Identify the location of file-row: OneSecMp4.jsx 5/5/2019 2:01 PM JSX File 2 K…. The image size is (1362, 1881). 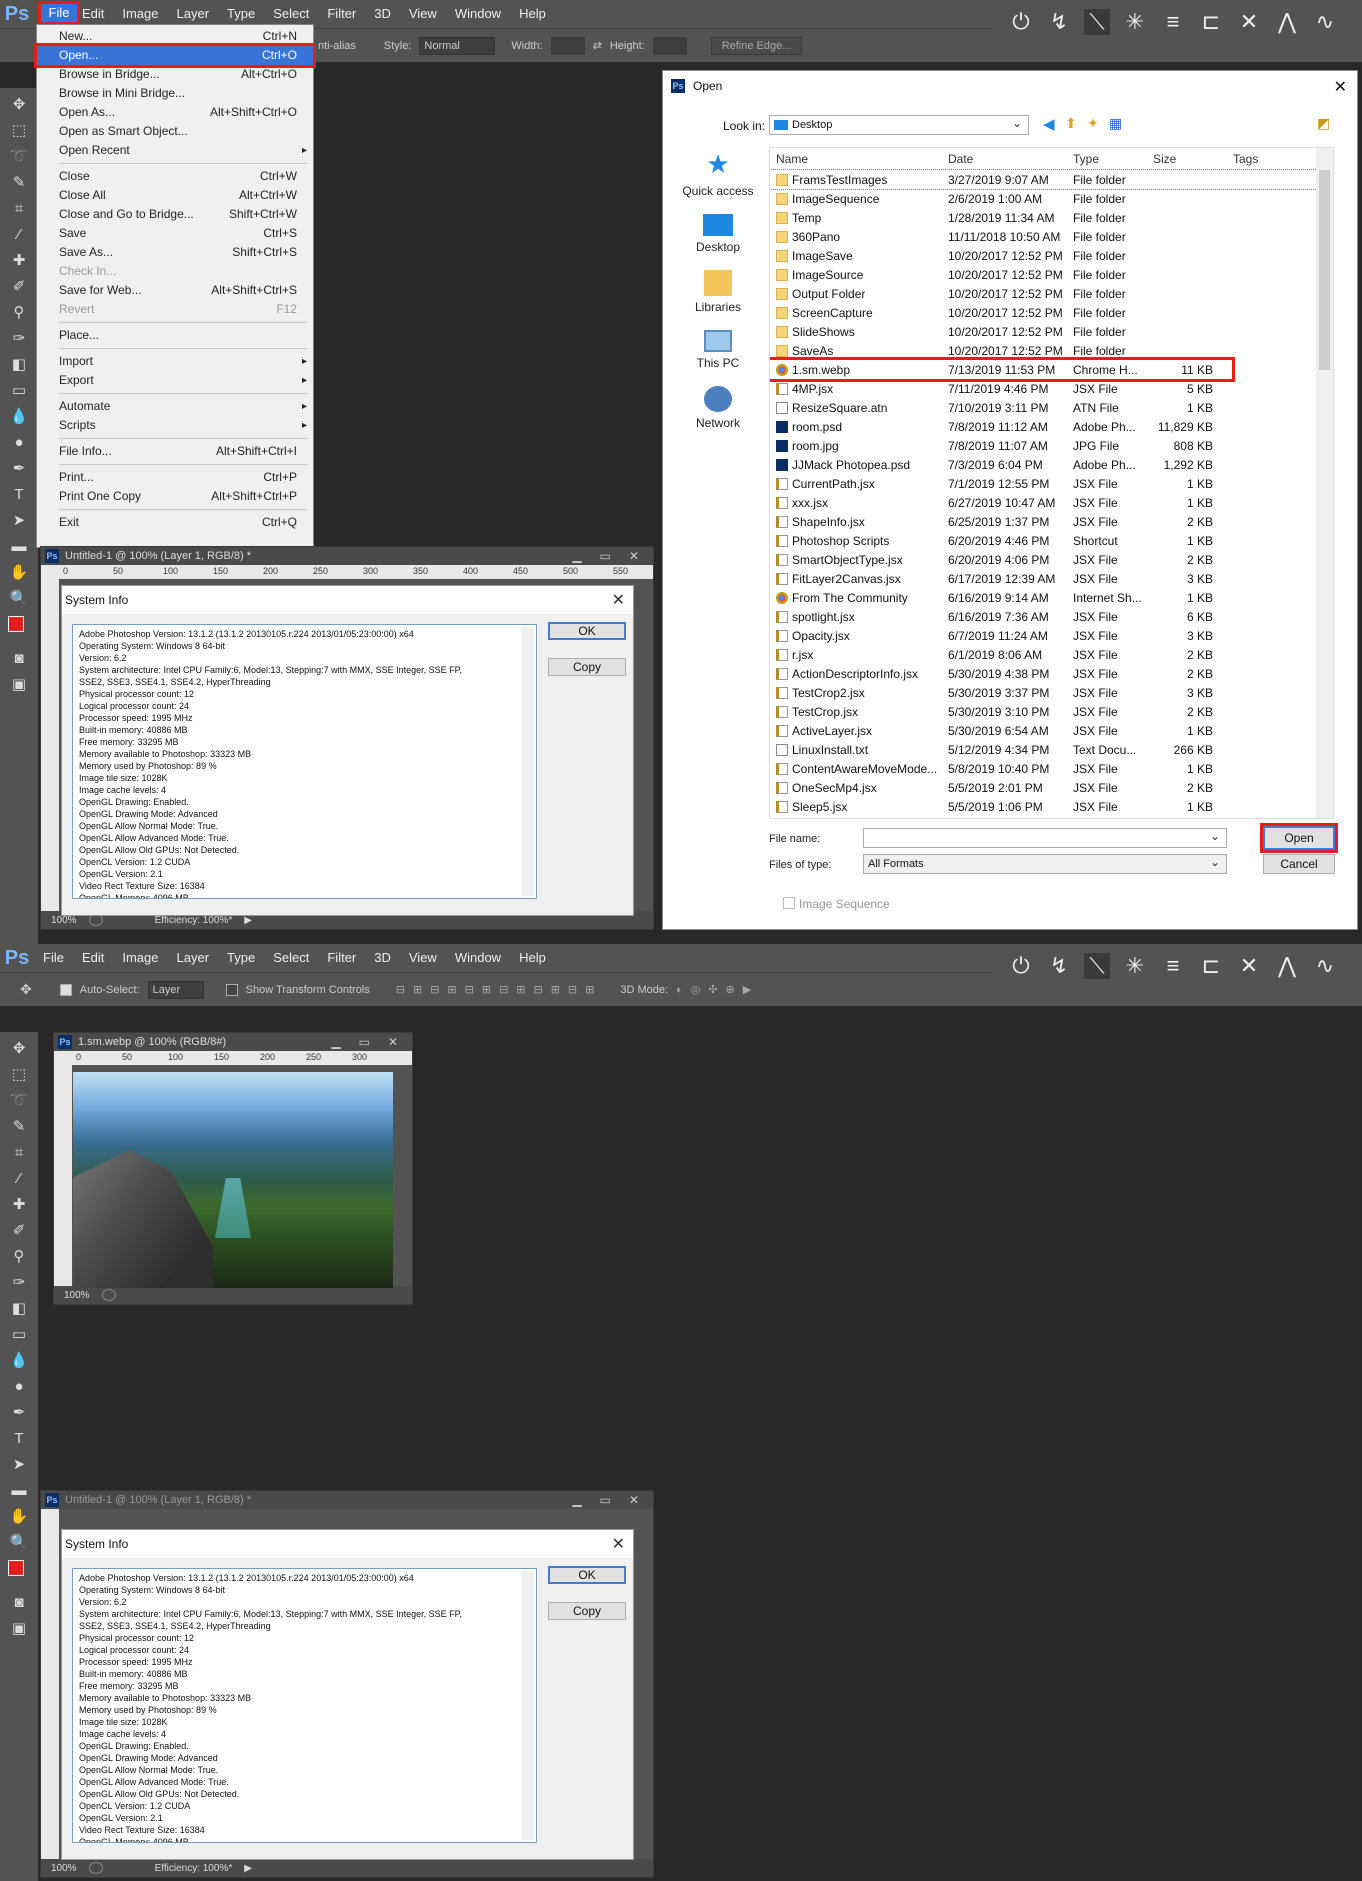
(1051, 787).